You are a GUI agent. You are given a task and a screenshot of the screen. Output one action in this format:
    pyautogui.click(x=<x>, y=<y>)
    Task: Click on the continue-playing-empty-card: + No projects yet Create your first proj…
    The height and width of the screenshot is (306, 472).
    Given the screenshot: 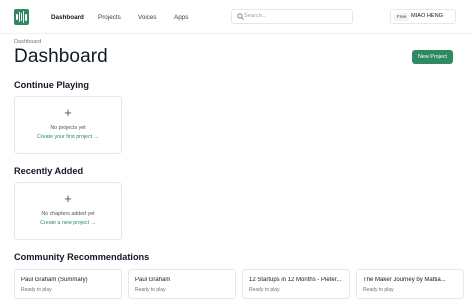 What is the action you would take?
    pyautogui.click(x=68, y=125)
    